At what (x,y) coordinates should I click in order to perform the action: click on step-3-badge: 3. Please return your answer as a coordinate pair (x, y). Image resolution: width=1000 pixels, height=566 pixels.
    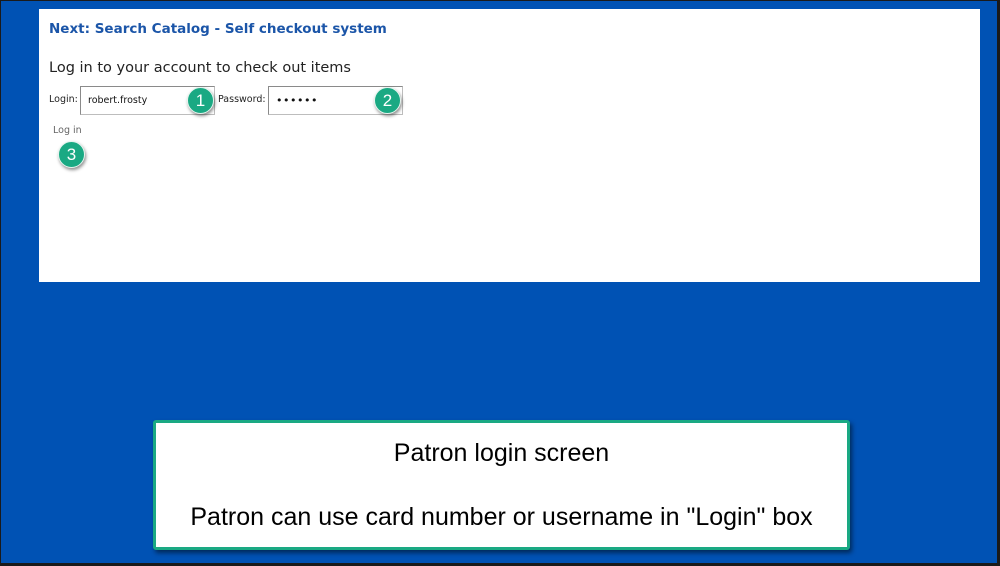
    Looking at the image, I should click on (71, 154).